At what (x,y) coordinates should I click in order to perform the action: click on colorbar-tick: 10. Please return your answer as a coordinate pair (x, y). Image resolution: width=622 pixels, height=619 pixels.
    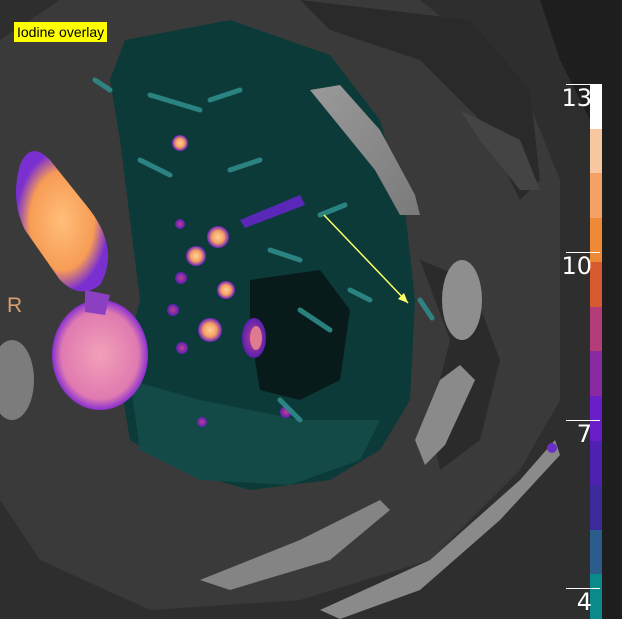
    Looking at the image, I should click on (576, 266).